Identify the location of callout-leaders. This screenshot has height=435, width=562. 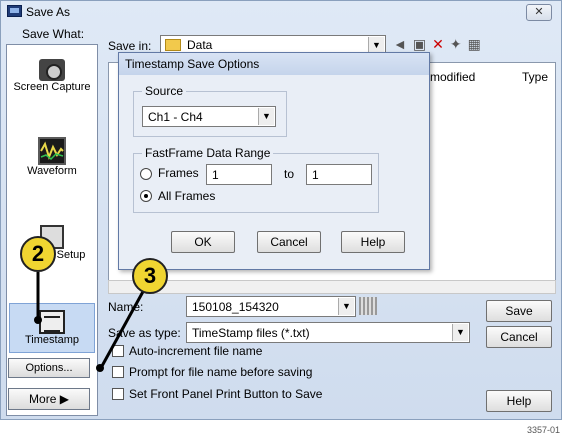
(90, 322).